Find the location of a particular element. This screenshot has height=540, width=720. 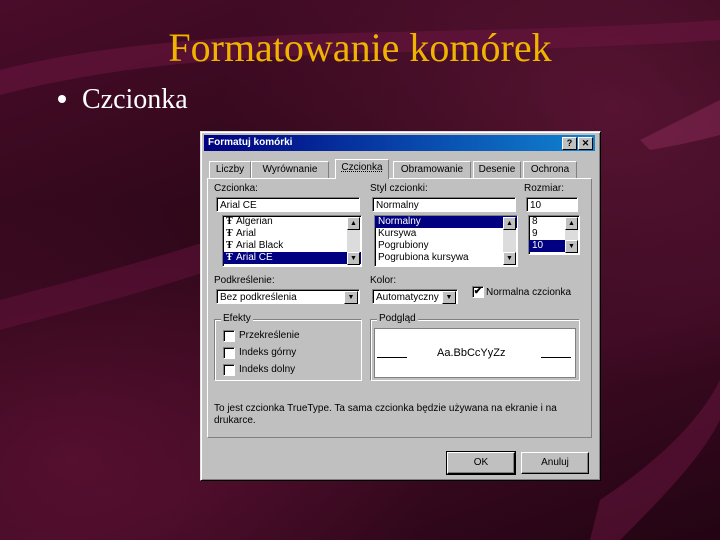

underline-select: Bez podkreślenia ▼ is located at coordinates (288, 296).